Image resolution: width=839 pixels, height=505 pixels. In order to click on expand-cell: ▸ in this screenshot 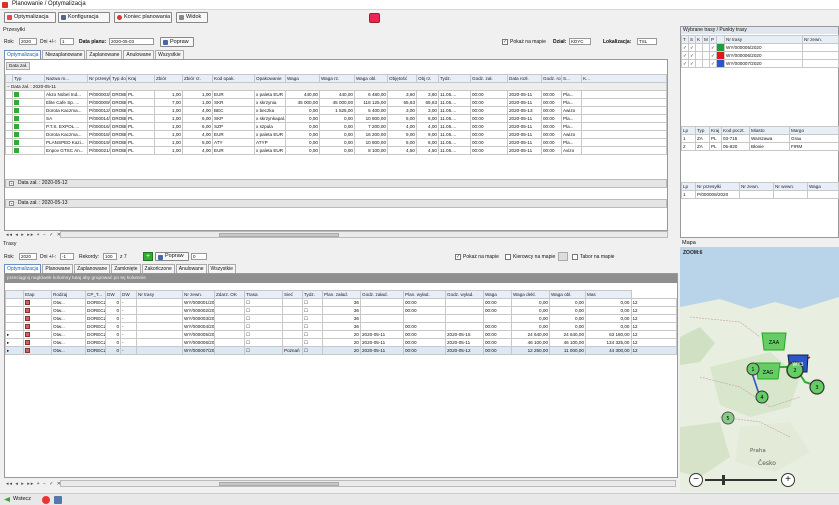, I will do `click(14, 350)`.